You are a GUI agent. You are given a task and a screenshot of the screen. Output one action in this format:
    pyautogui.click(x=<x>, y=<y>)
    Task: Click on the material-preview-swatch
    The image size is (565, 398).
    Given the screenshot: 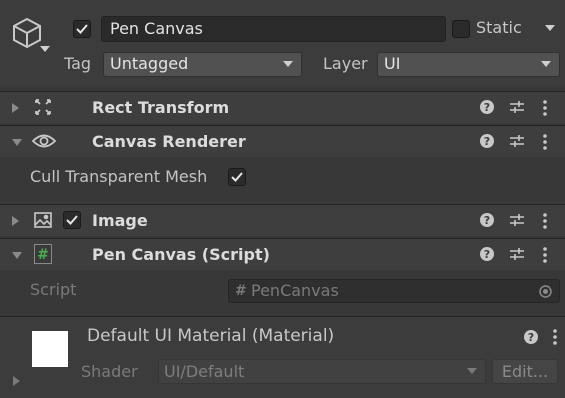 What is the action you would take?
    pyautogui.click(x=50, y=349)
    